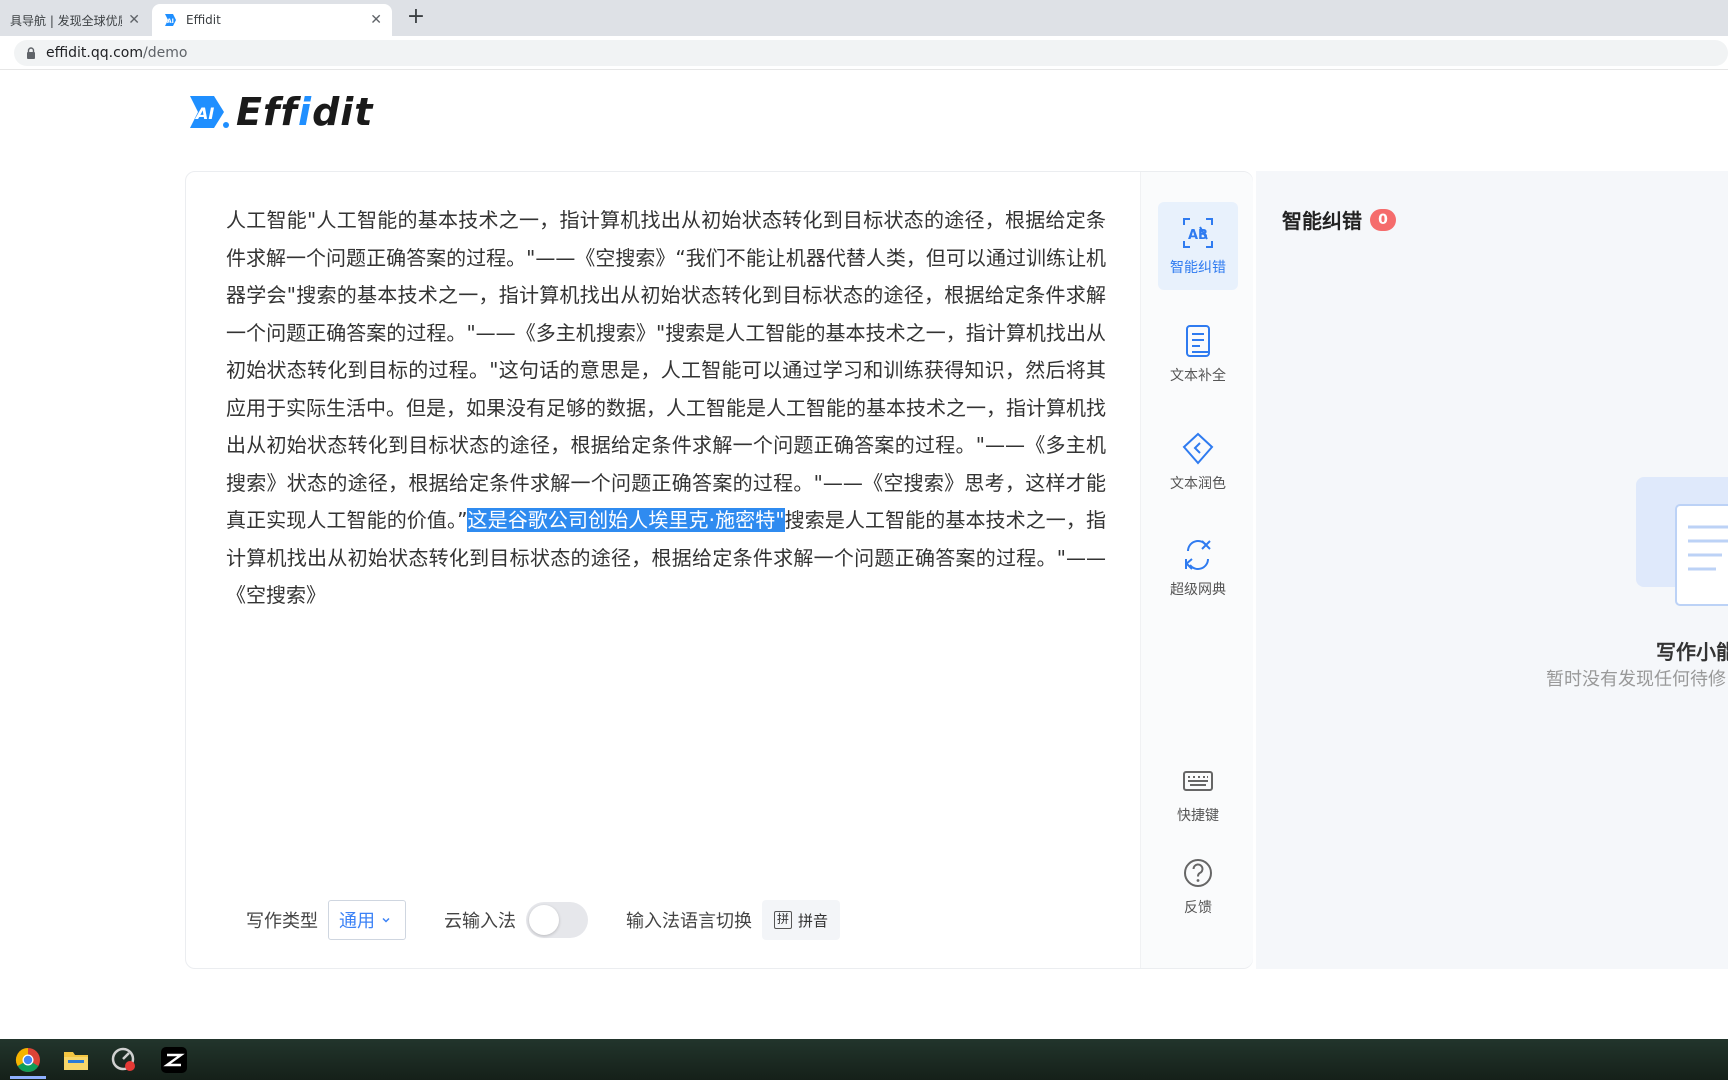 The width and height of the screenshot is (1728, 1080). I want to click on cloud-ime-toggle, so click(557, 920).